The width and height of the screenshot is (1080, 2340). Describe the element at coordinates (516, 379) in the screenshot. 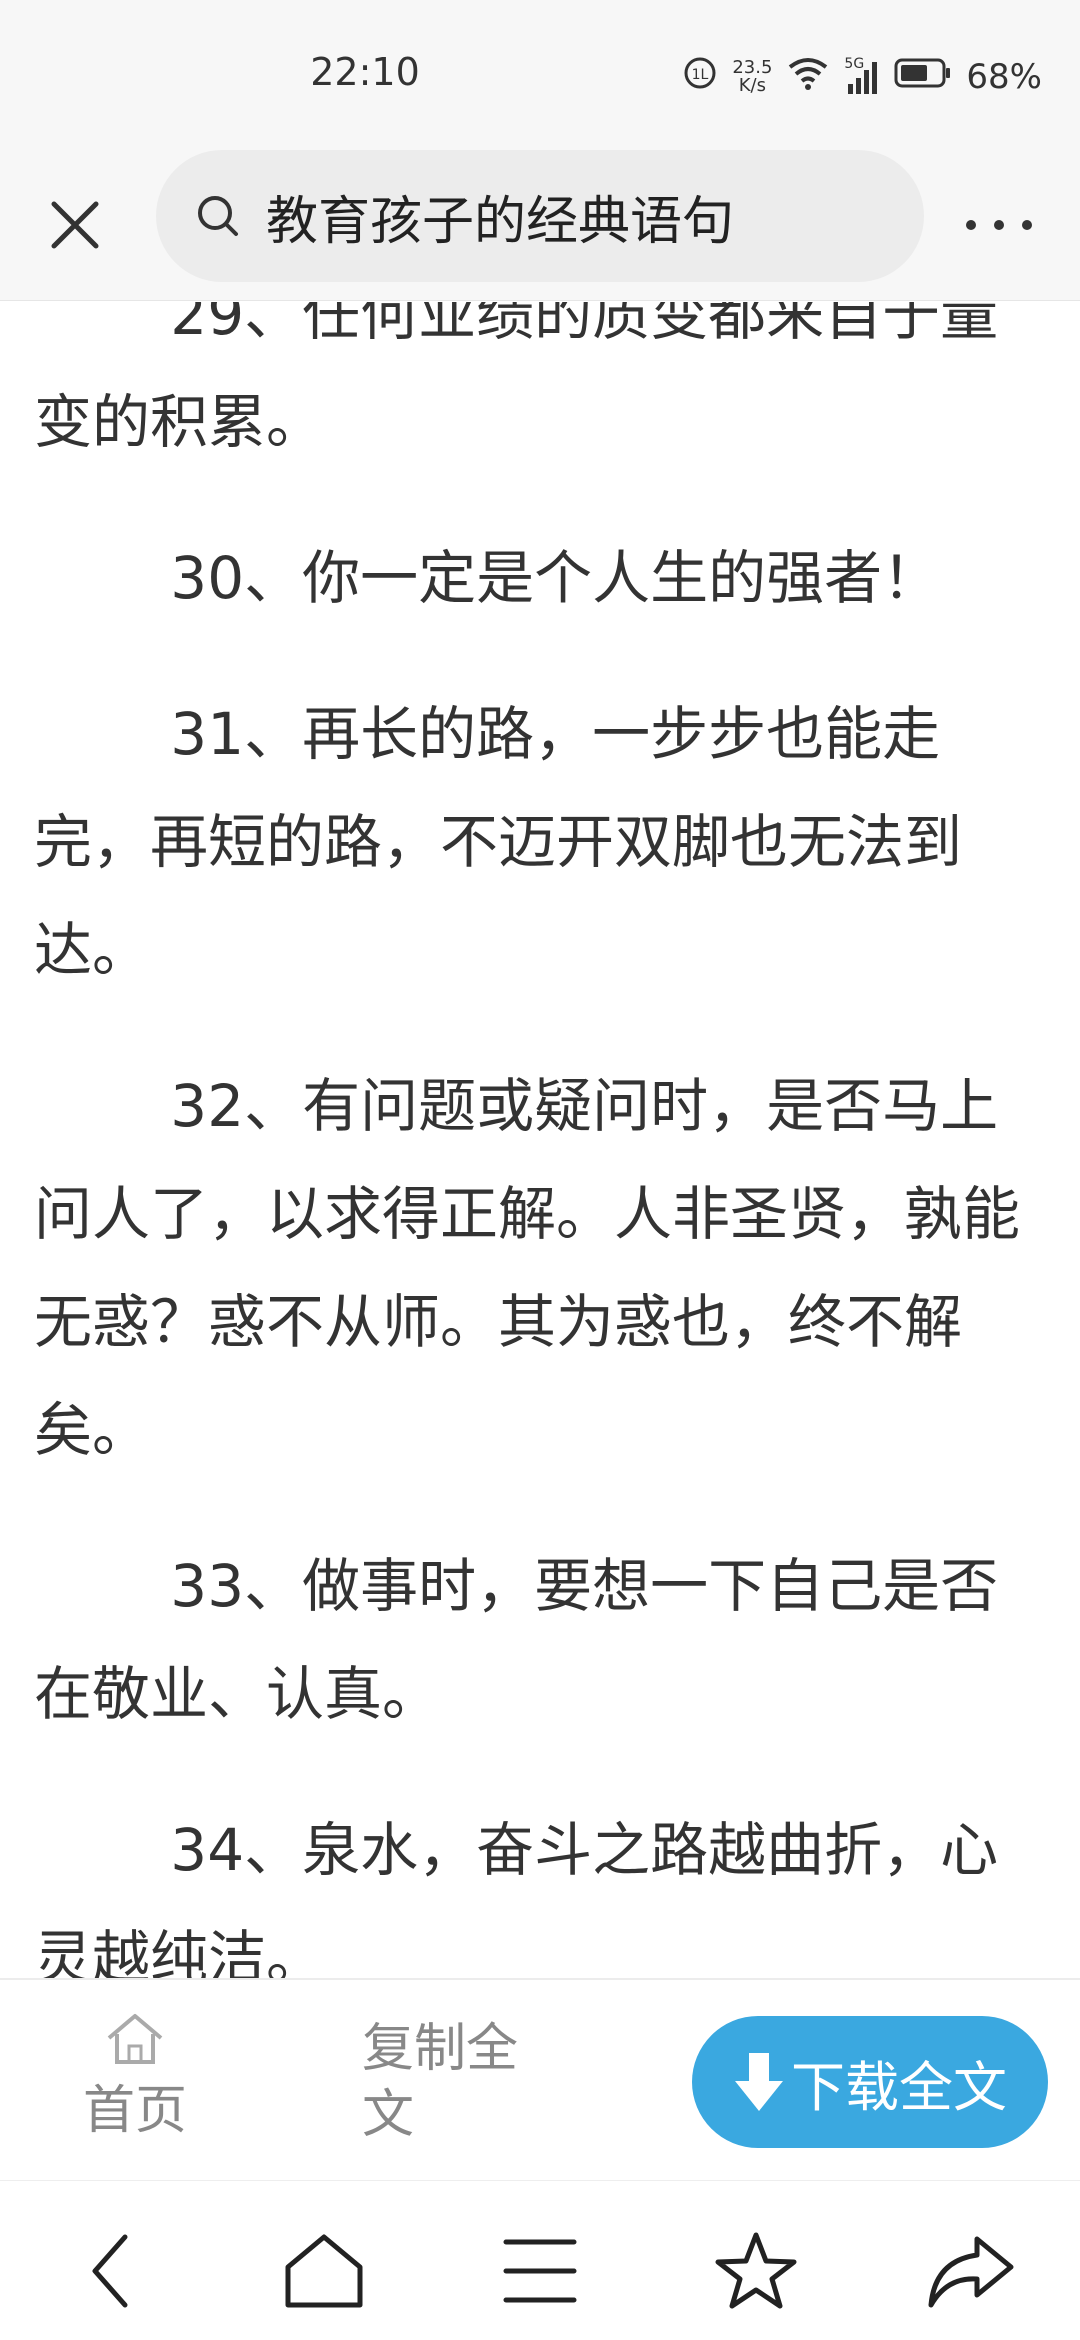

I see `paragraph: 29、任何业绩的质变都来自于量变的积累。` at that location.